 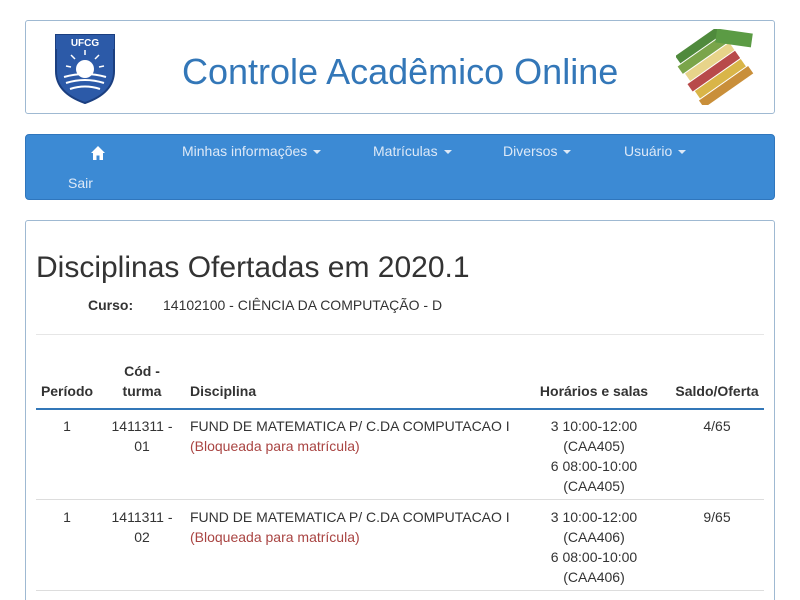 What do you see at coordinates (717, 517) in the screenshot?
I see `cell-saldo: 9/65` at bounding box center [717, 517].